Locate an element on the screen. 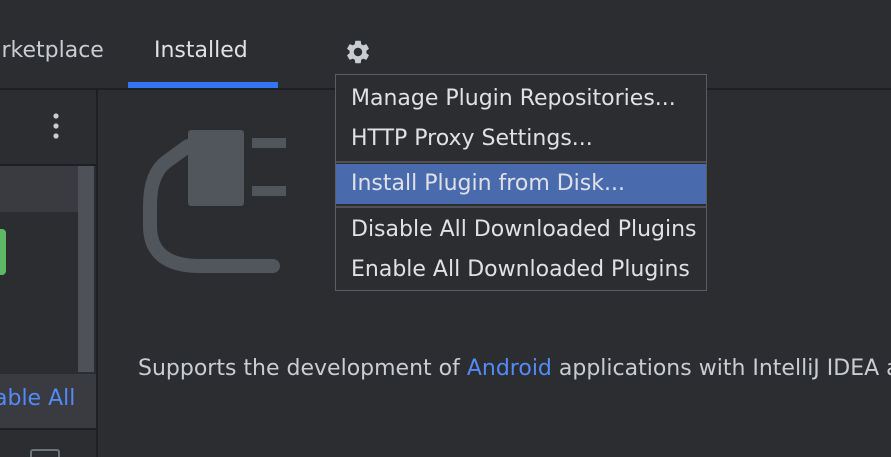  menu-item-disable-all-downloaded: Disable All Downloaded Plugins is located at coordinates (521, 230).